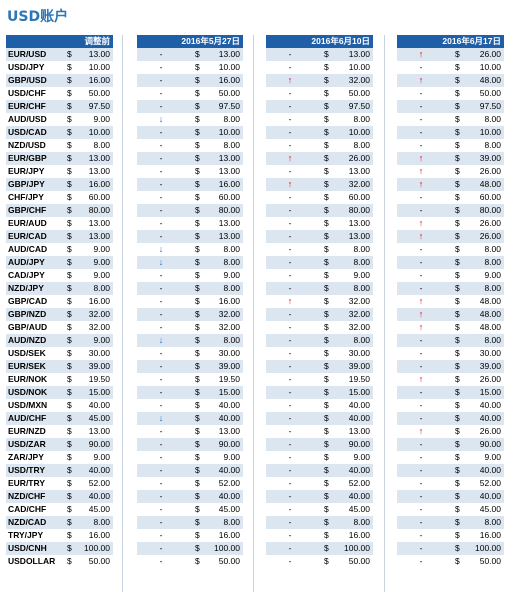 This screenshot has height=598, width=509. Describe the element at coordinates (59, 67) in the screenshot. I see `table-row: USD/JPY $10.00` at that location.